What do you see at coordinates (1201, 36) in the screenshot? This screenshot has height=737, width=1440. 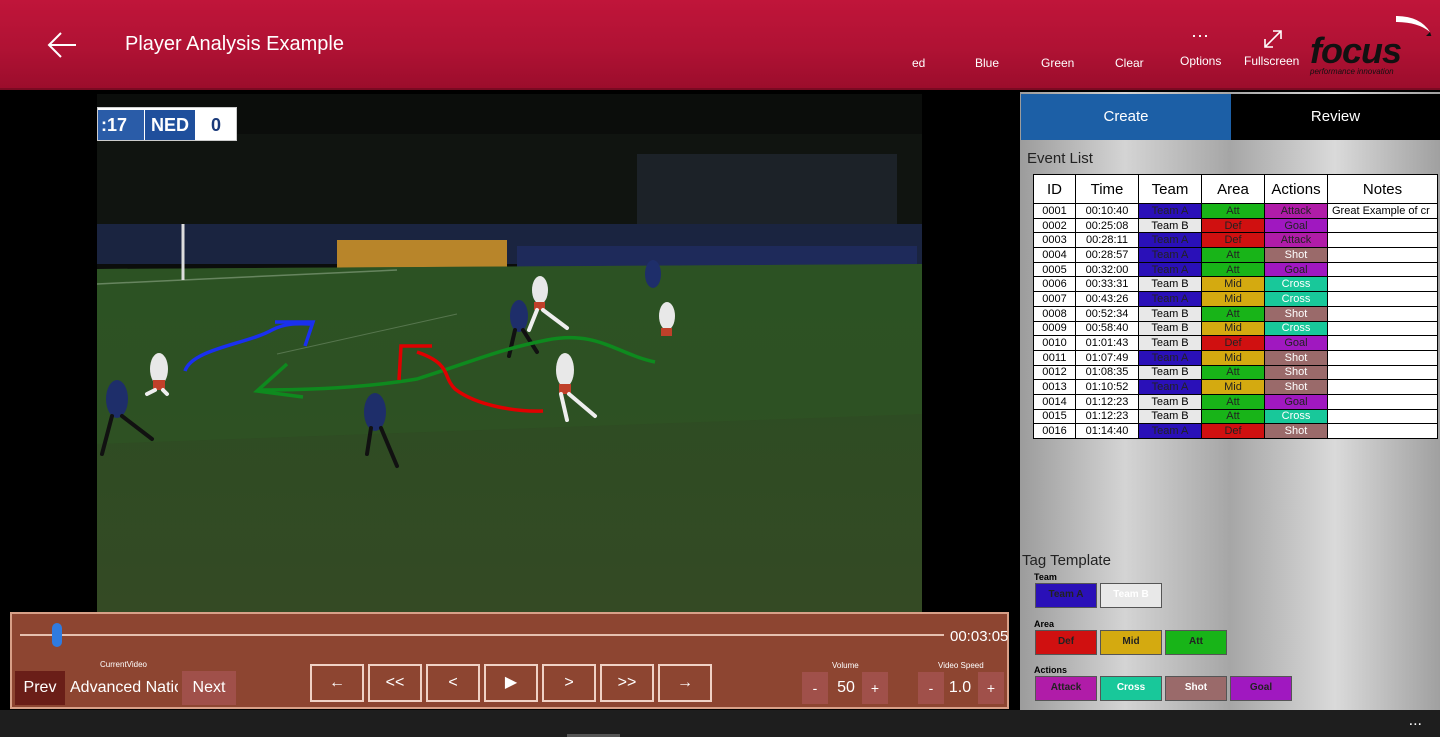 I see `more-options-icon: ⋯` at bounding box center [1201, 36].